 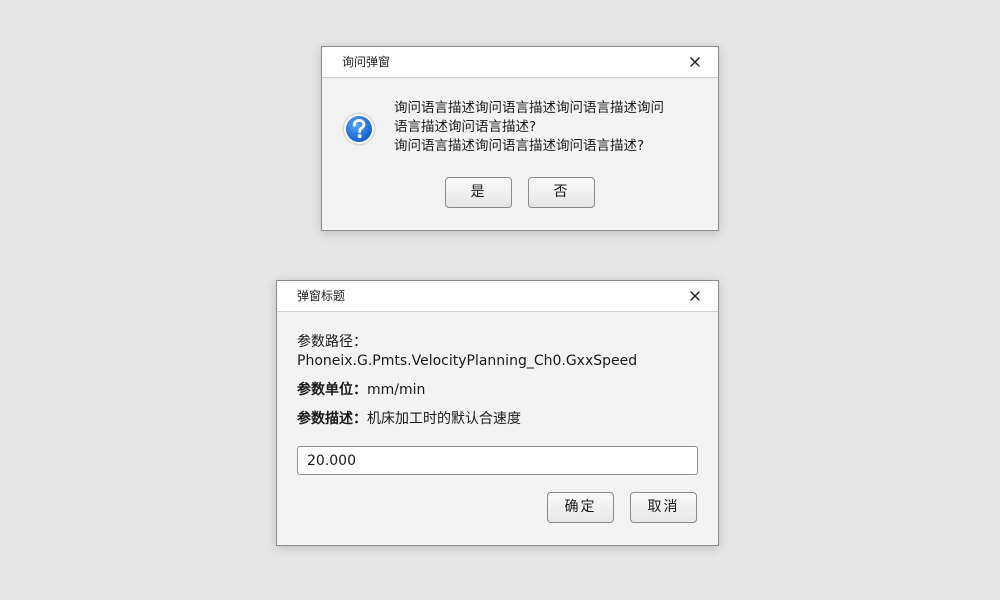 I want to click on param-value-input, so click(x=497, y=460).